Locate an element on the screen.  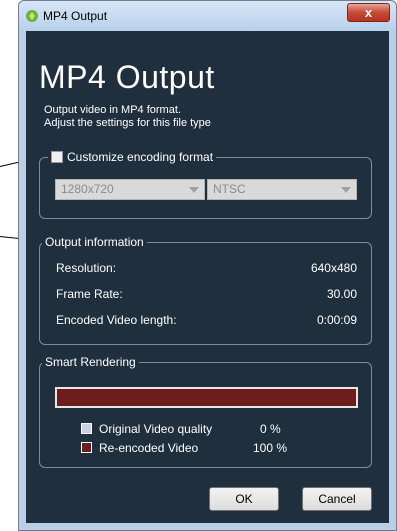
ok-button: OK is located at coordinates (244, 499).